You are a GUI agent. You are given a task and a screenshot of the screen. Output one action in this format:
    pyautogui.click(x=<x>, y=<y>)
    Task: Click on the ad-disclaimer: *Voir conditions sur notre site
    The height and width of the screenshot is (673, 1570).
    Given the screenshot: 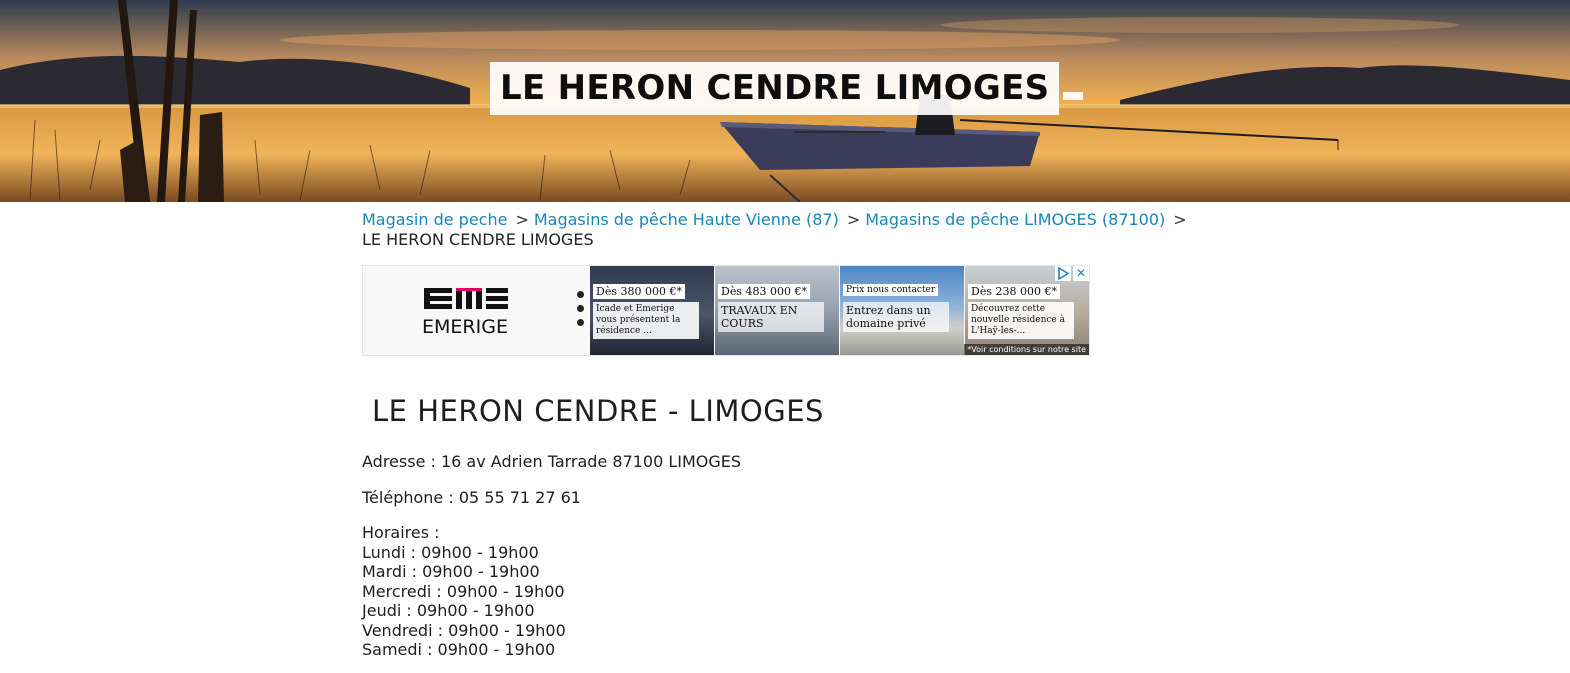 What is the action you would take?
    pyautogui.click(x=1026, y=349)
    